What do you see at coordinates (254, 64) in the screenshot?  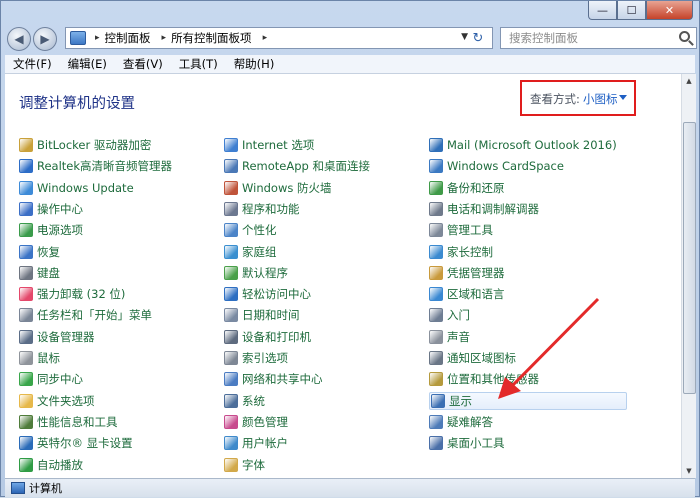 I see `menu-help: 帮助(H)` at bounding box center [254, 64].